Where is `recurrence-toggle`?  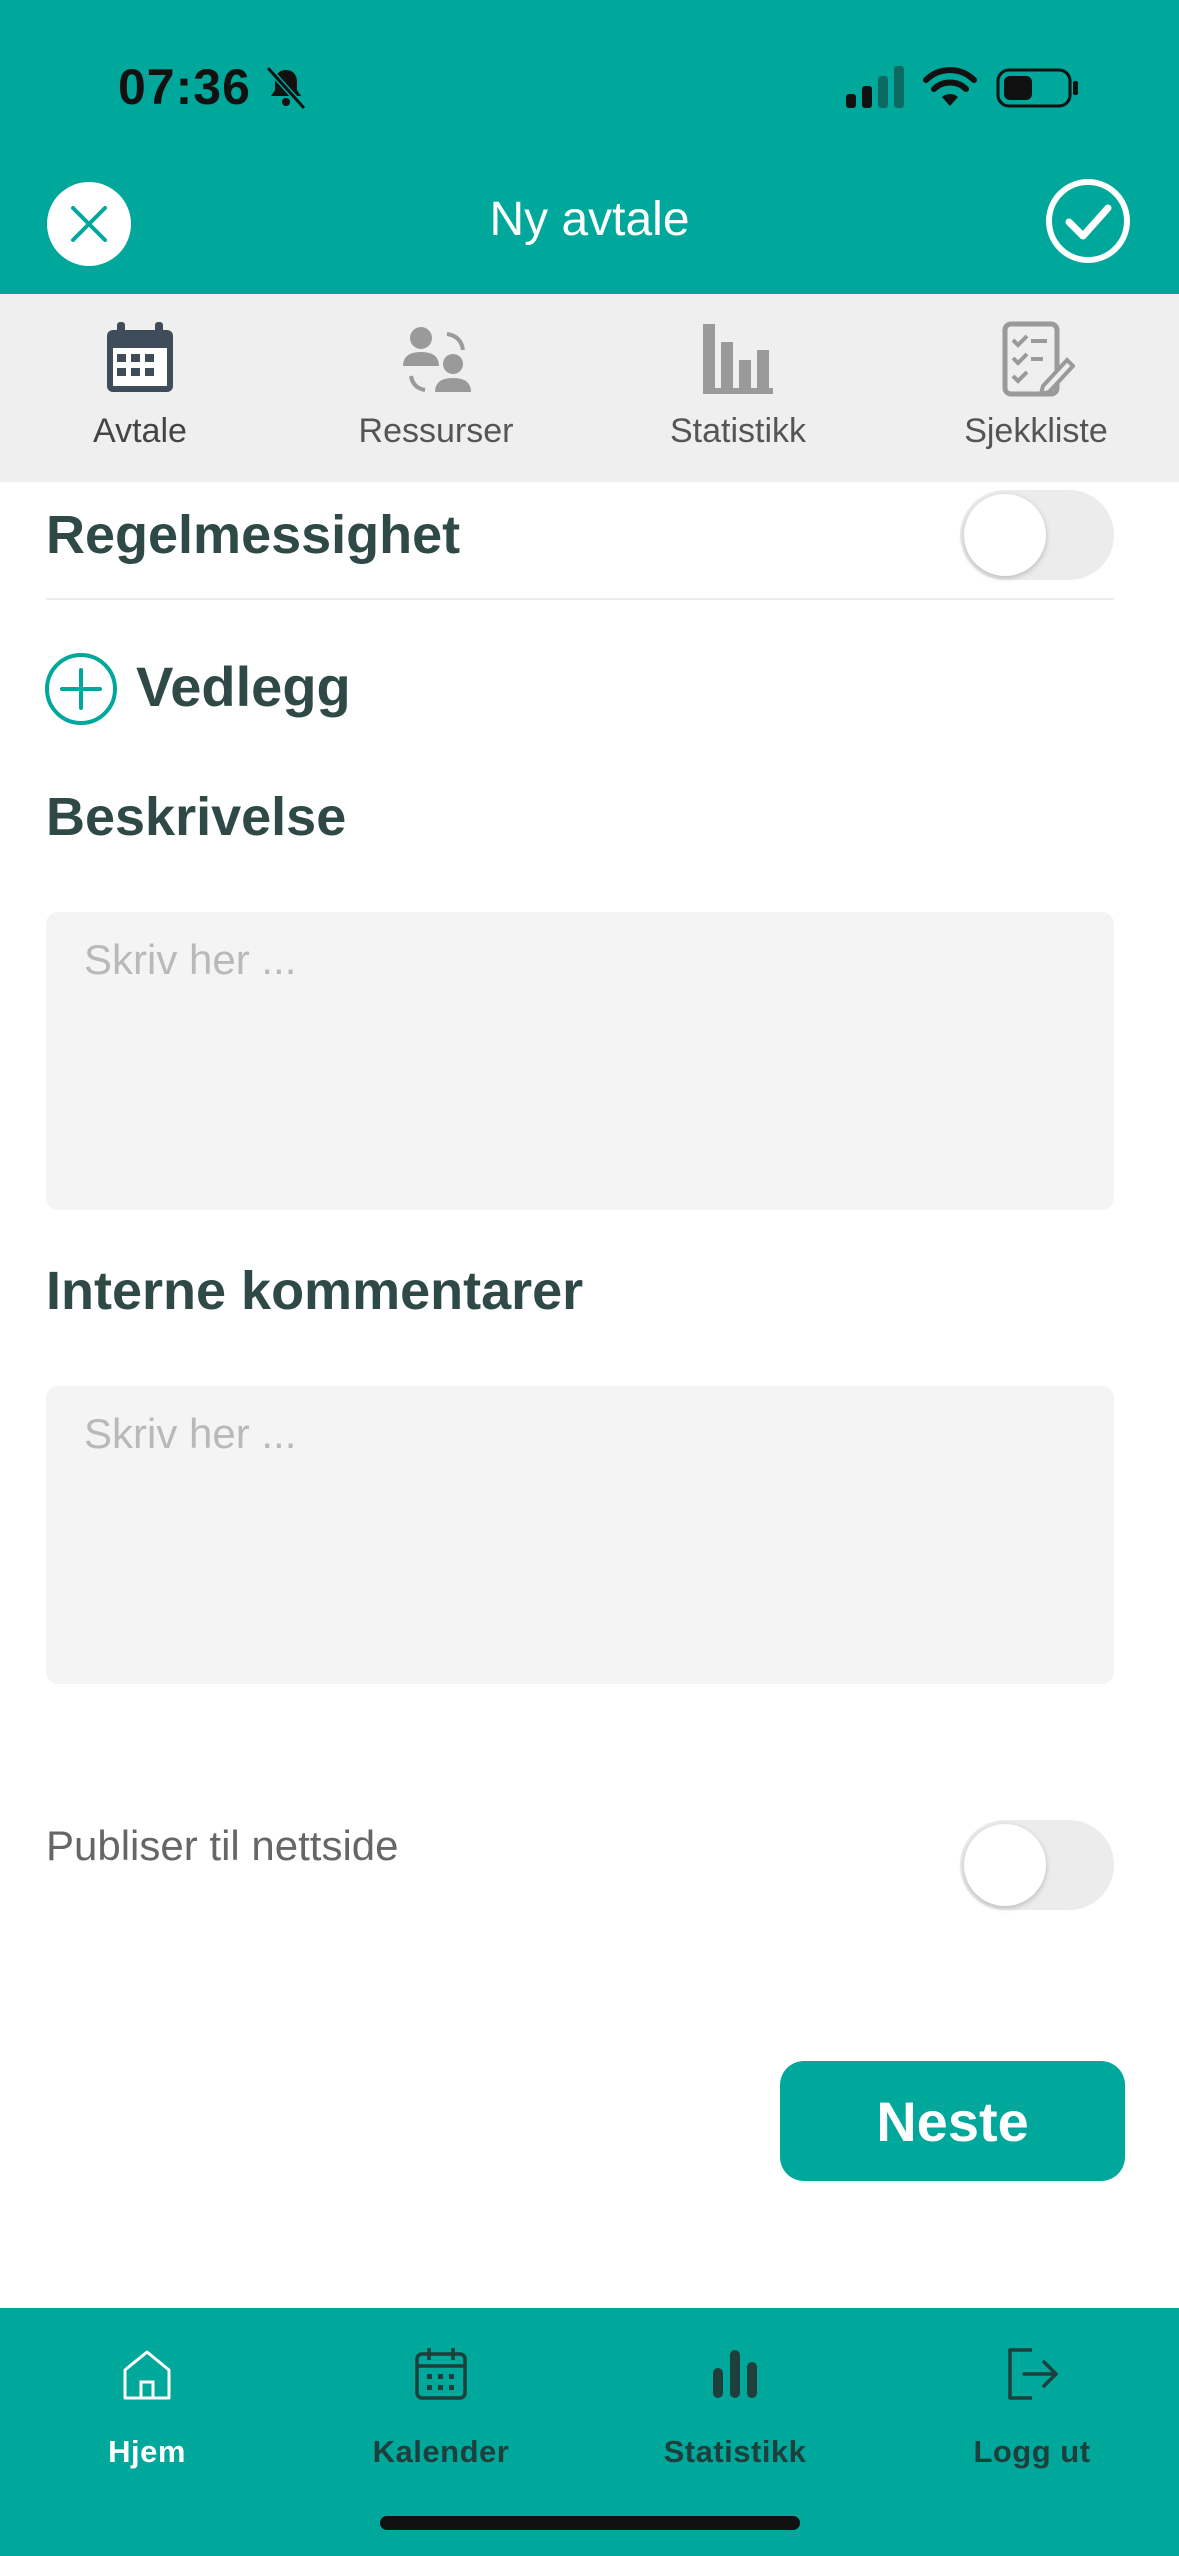 recurrence-toggle is located at coordinates (1037, 535).